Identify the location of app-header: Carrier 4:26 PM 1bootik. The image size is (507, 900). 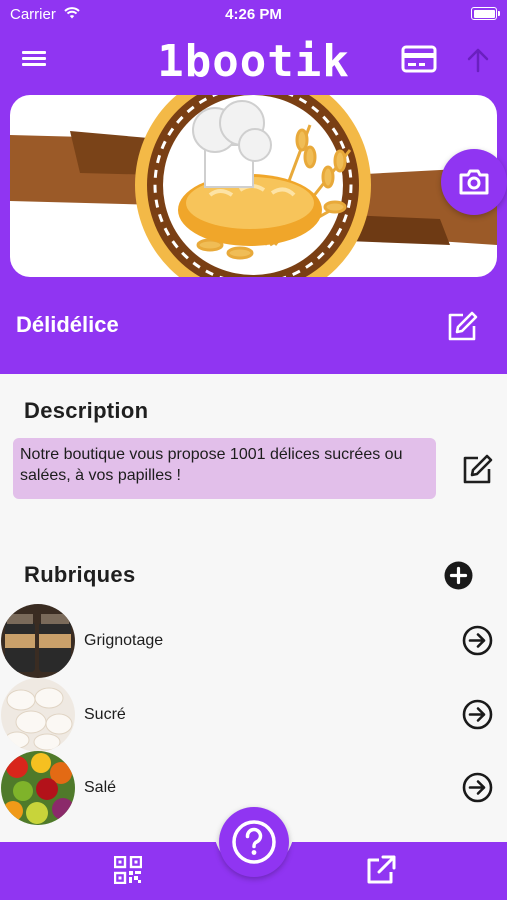
(253, 48).